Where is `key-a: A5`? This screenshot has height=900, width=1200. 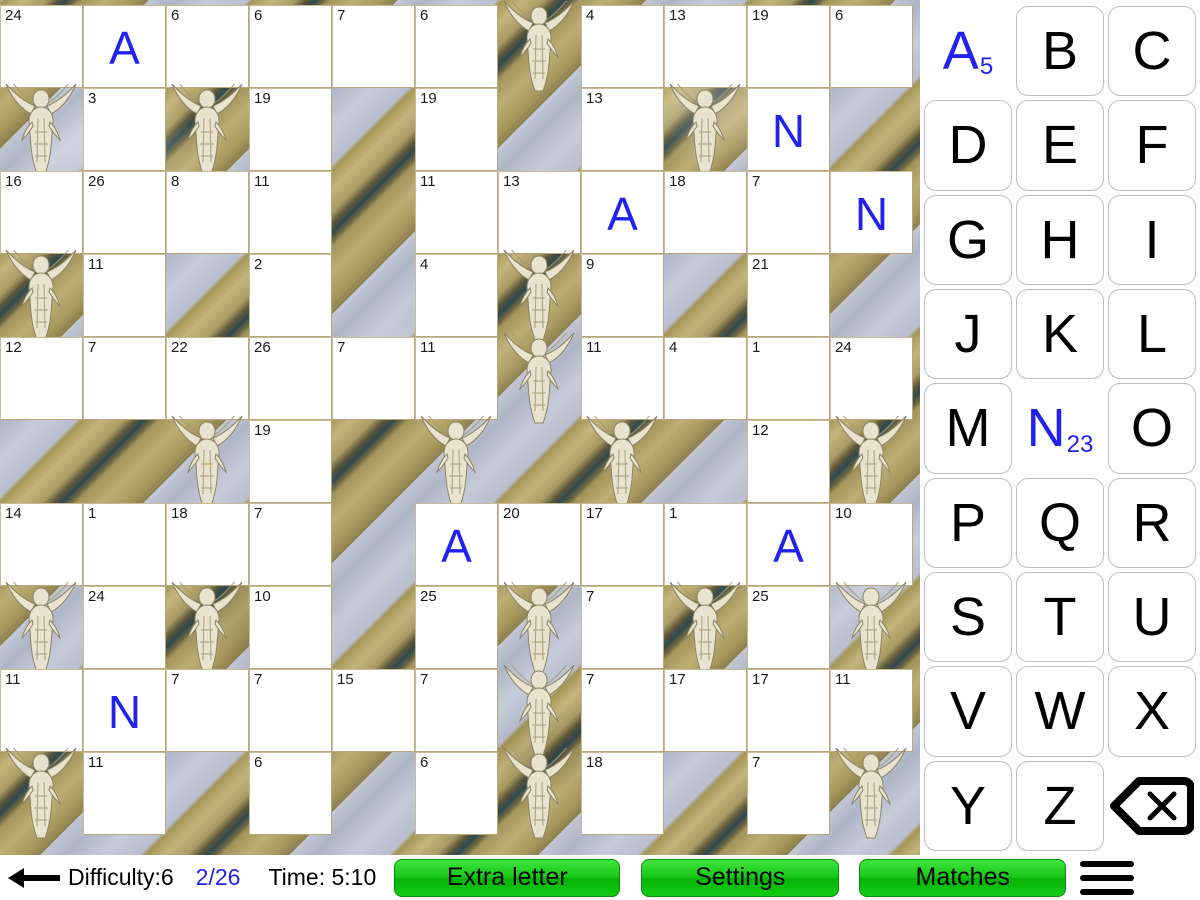
key-a: A5 is located at coordinates (968, 51).